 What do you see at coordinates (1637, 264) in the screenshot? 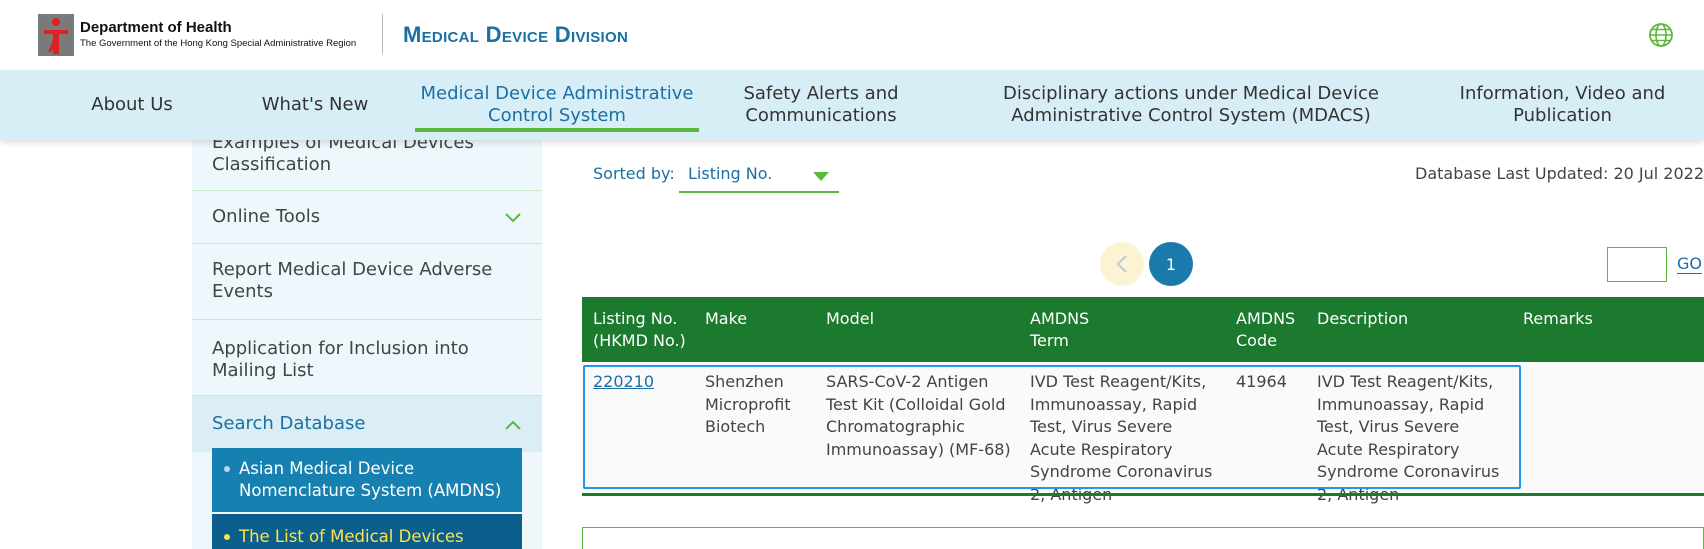
I see `goto-page-input` at bounding box center [1637, 264].